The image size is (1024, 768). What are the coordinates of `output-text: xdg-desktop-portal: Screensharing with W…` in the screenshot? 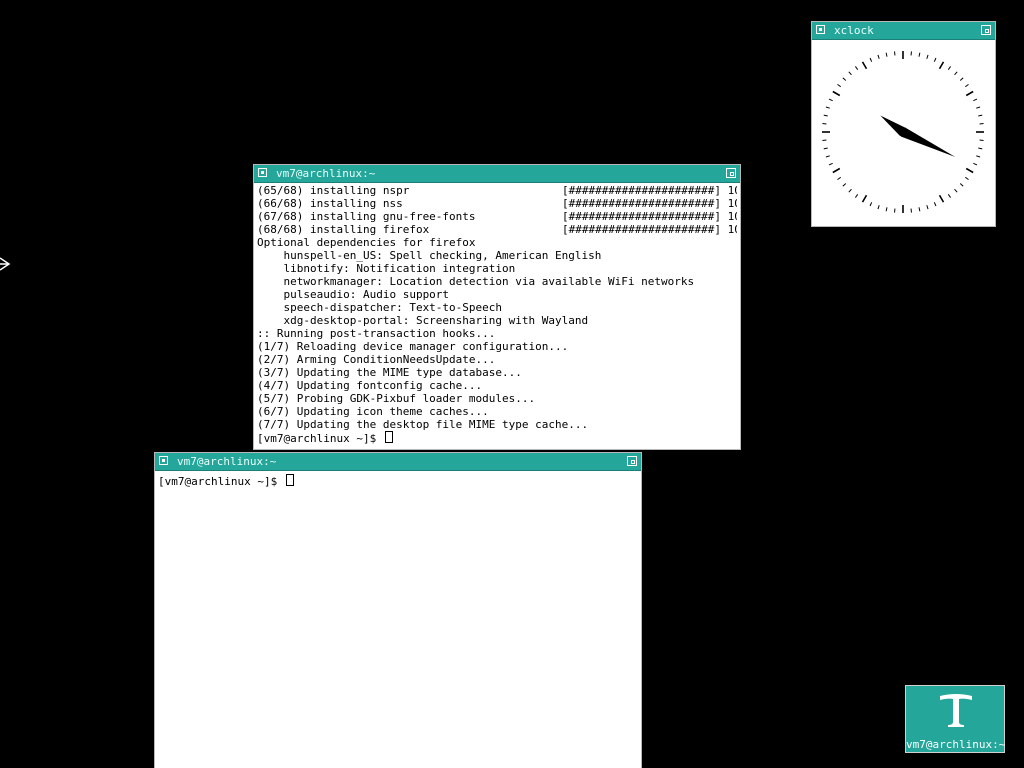 It's located at (423, 320).